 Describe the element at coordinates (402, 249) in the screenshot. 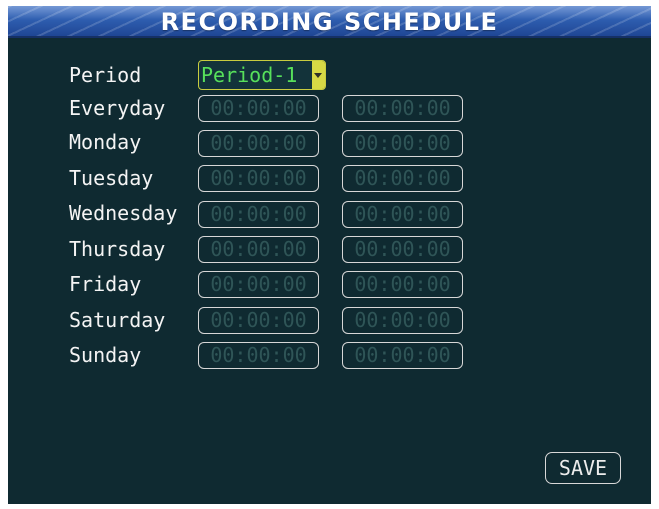

I see `thursday-end-time-field: 00:00:00` at that location.